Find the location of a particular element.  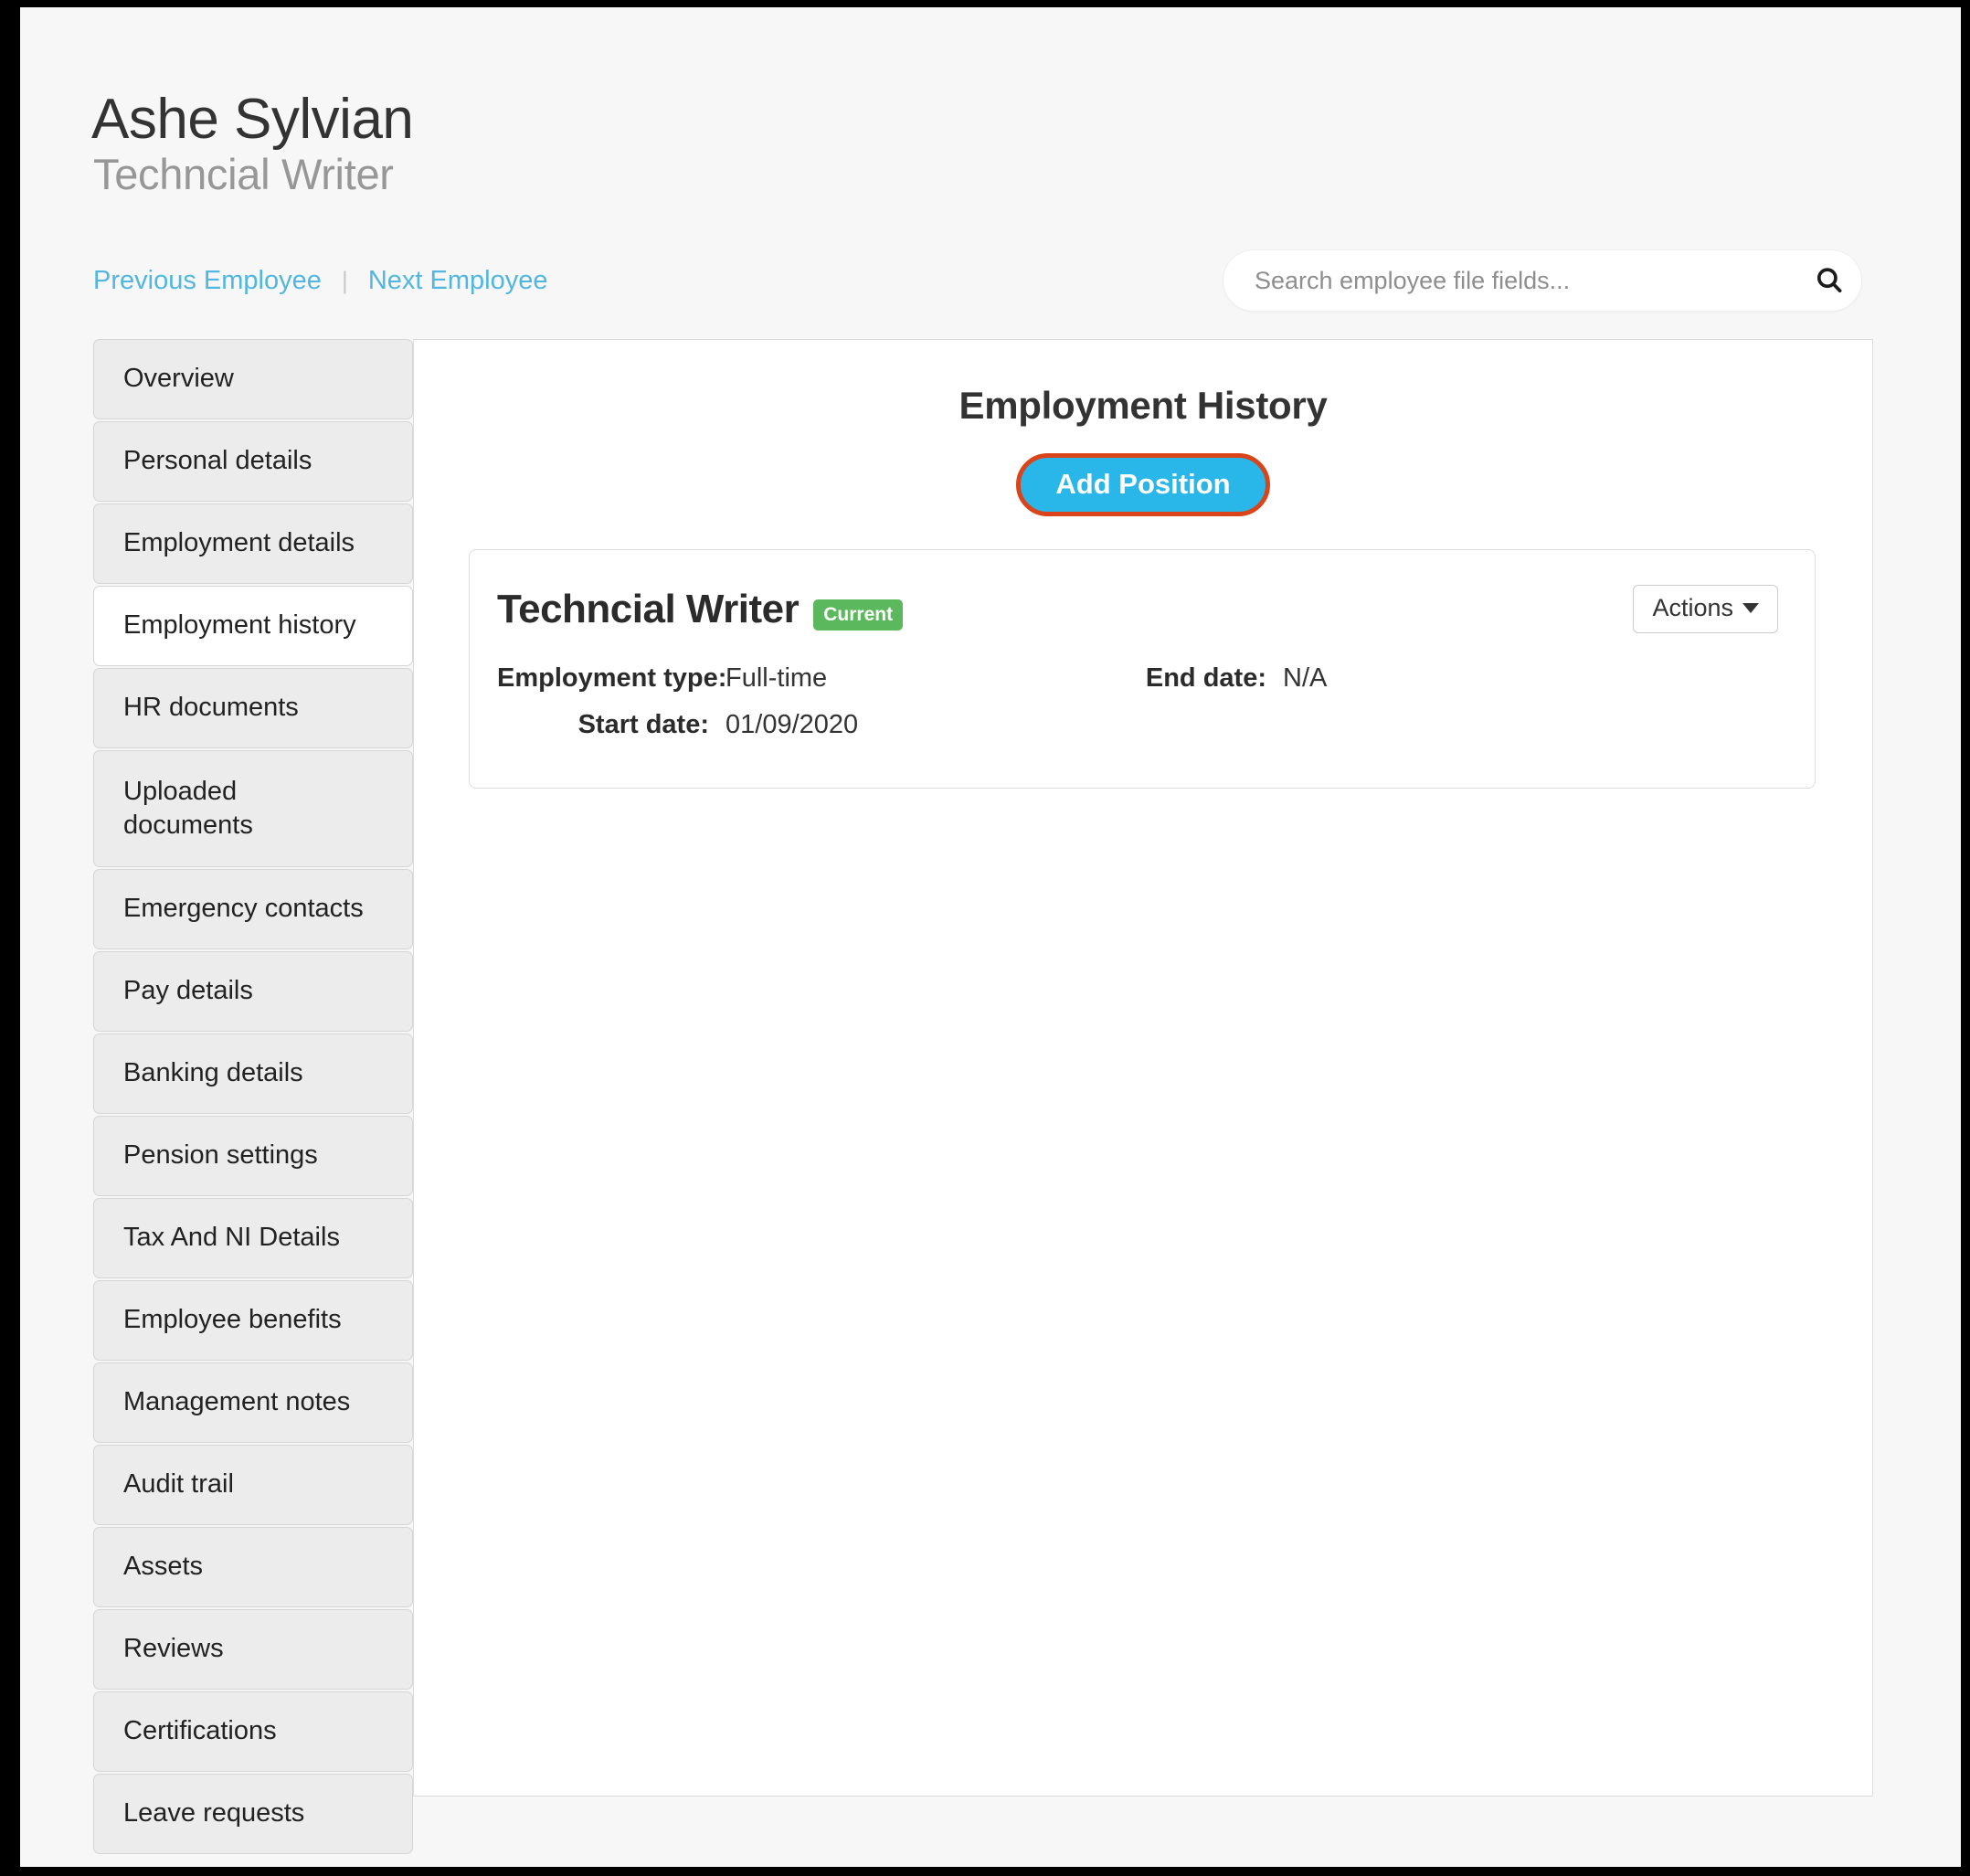

sidebar-item-label: Management notes is located at coordinates (237, 1402).